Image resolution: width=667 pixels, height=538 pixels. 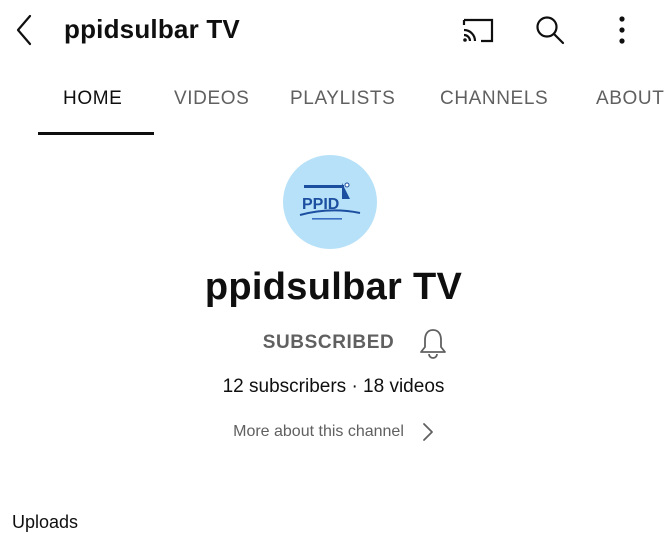 I want to click on search-icon, so click(x=550, y=30).